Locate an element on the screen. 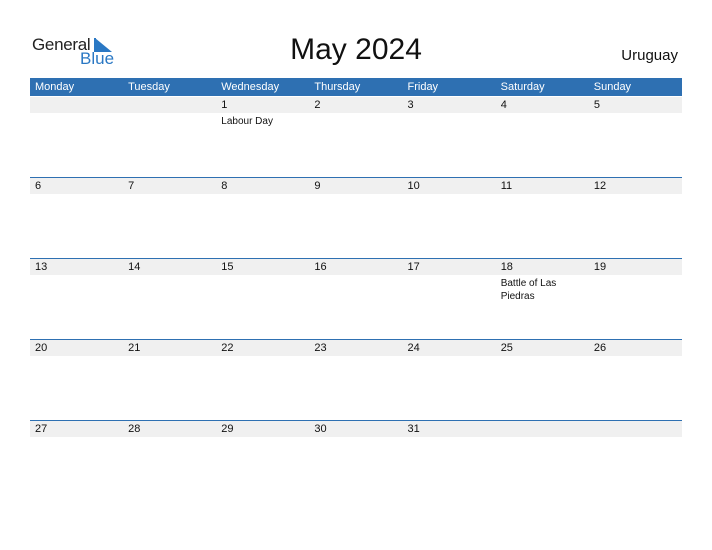 The width and height of the screenshot is (712, 550). day-cell: 22 is located at coordinates (262, 380).